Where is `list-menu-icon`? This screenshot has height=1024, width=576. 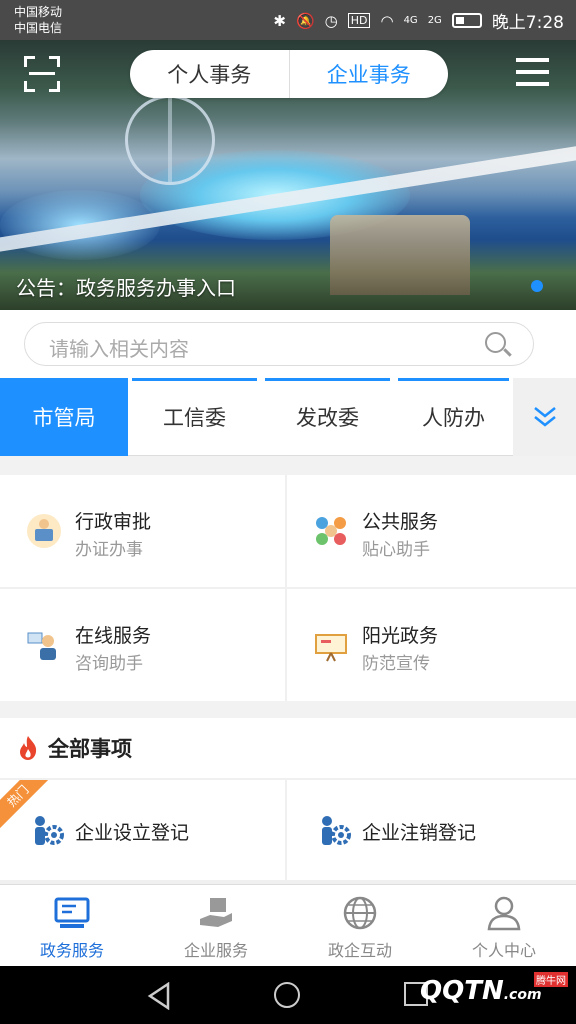
list-menu-icon is located at coordinates (532, 73).